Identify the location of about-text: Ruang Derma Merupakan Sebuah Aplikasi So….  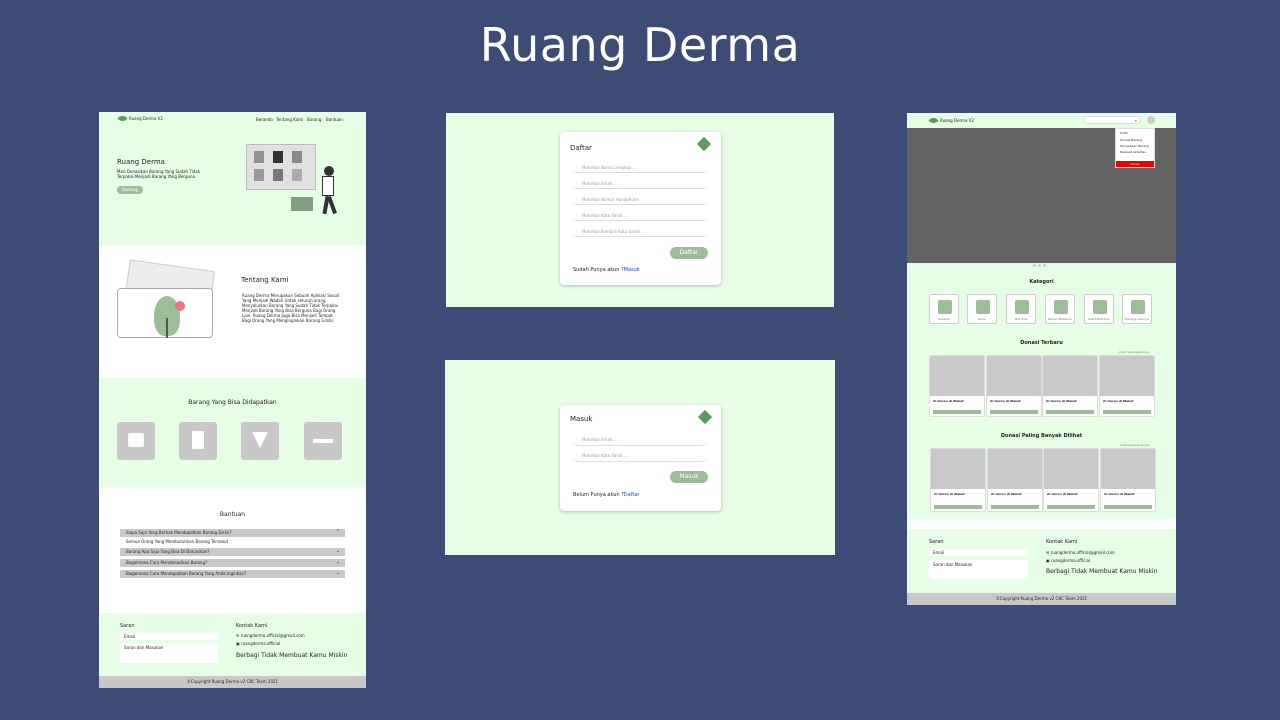
(290, 308).